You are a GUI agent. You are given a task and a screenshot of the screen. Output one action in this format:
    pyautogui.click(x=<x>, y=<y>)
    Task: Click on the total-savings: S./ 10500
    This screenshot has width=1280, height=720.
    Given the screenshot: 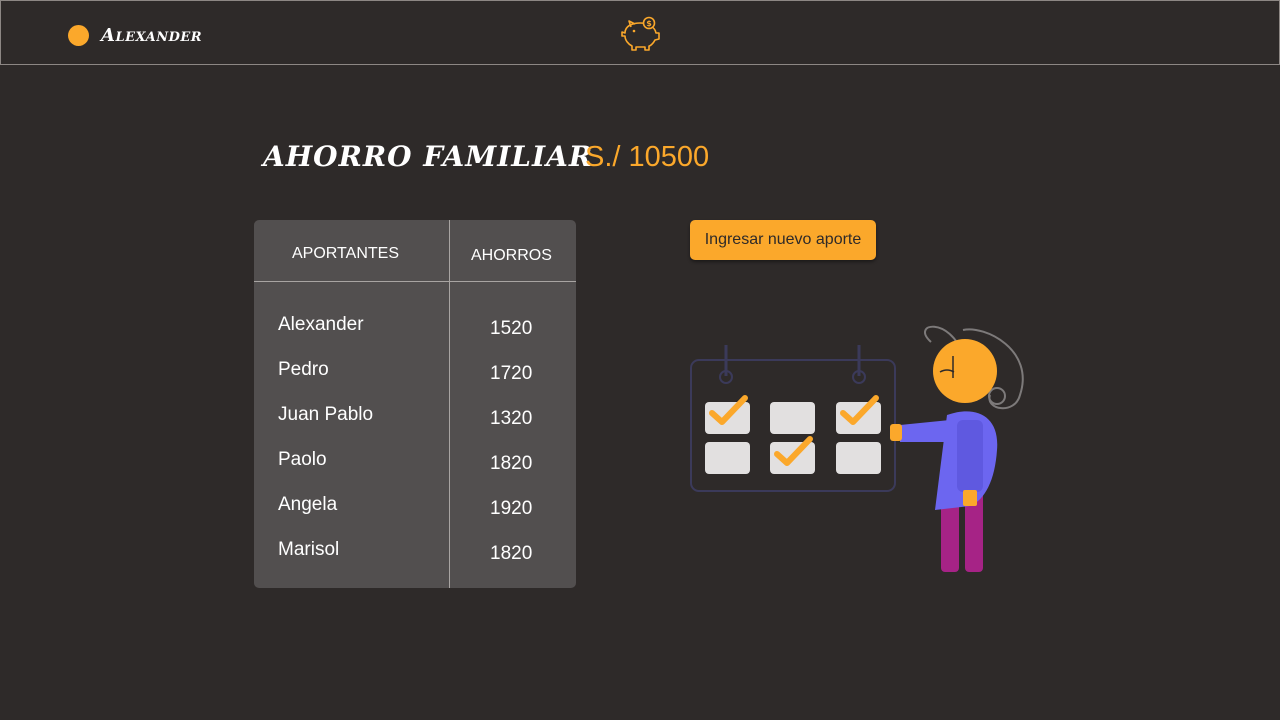 What is the action you would take?
    pyautogui.click(x=647, y=157)
    